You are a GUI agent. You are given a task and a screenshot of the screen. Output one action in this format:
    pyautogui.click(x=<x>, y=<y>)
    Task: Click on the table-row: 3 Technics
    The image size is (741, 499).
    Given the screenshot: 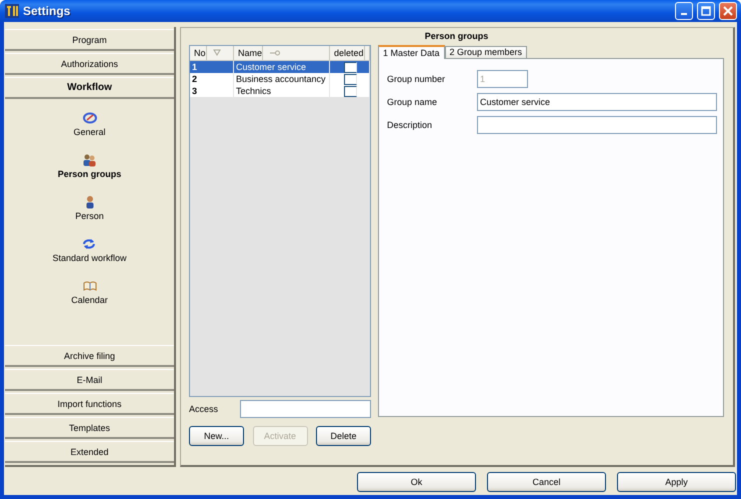 What is the action you would take?
    pyautogui.click(x=280, y=91)
    